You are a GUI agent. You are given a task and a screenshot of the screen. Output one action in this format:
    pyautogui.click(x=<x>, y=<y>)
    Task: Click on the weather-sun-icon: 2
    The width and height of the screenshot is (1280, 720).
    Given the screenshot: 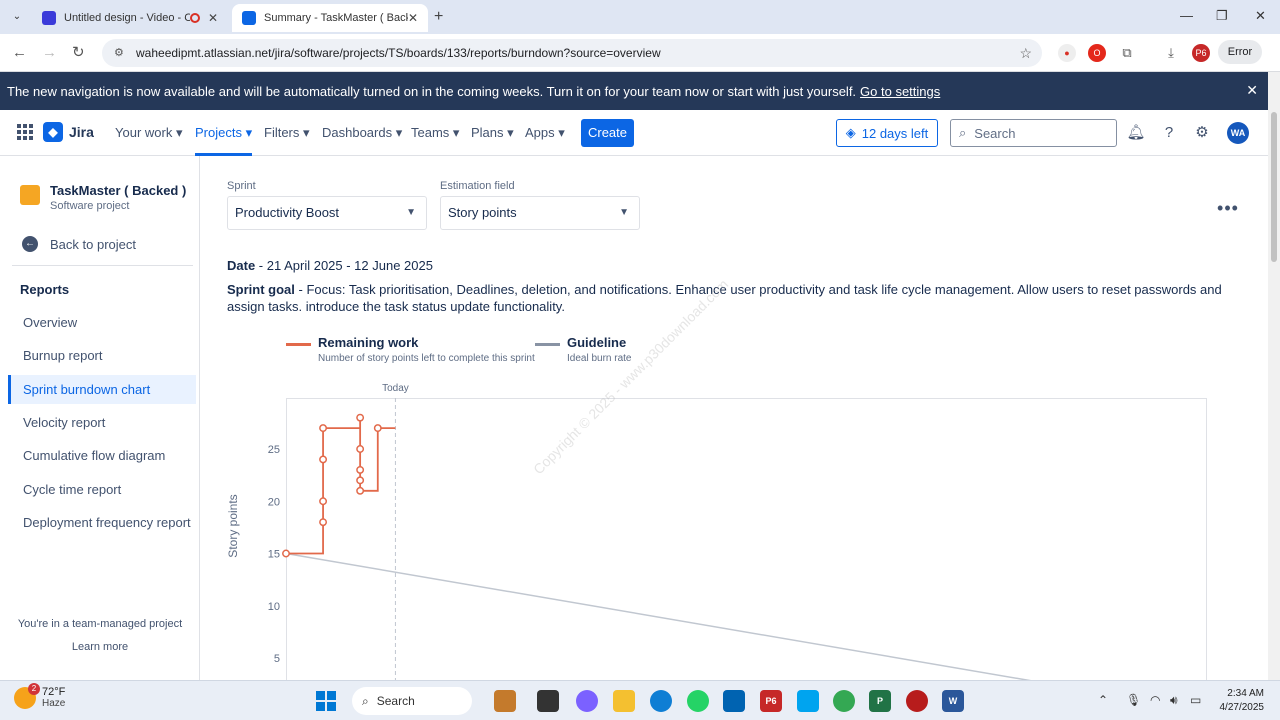 What is the action you would take?
    pyautogui.click(x=27, y=695)
    